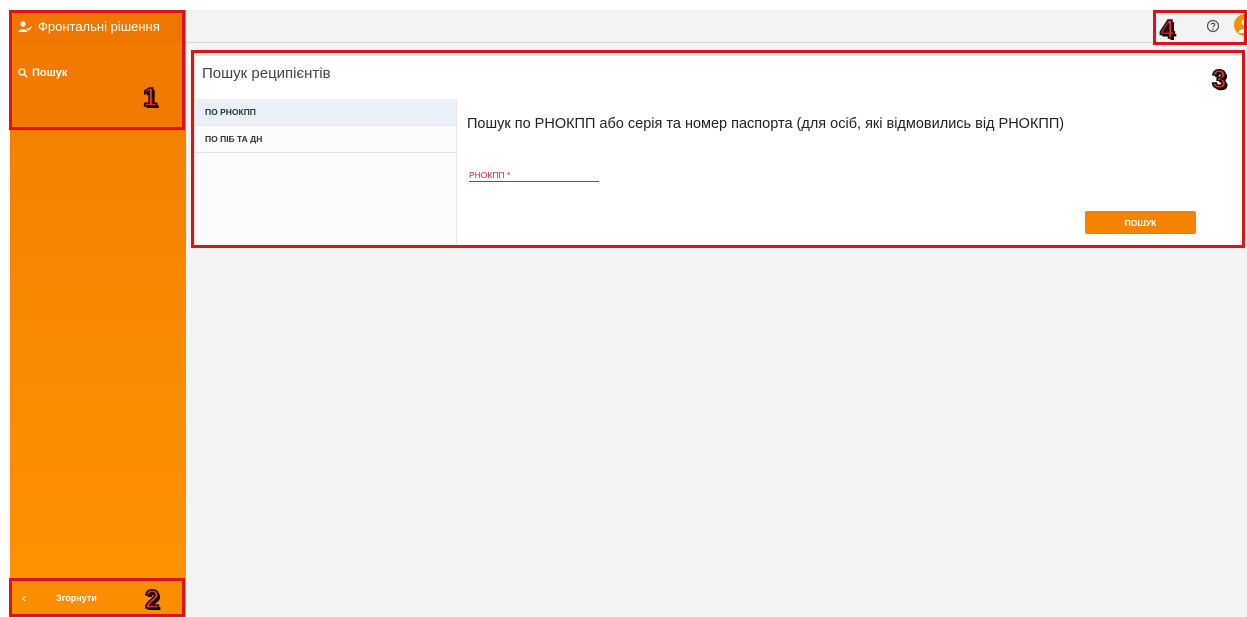 This screenshot has width=1247, height=617. What do you see at coordinates (1219, 79) in the screenshot?
I see `annotation-number-3: 3` at bounding box center [1219, 79].